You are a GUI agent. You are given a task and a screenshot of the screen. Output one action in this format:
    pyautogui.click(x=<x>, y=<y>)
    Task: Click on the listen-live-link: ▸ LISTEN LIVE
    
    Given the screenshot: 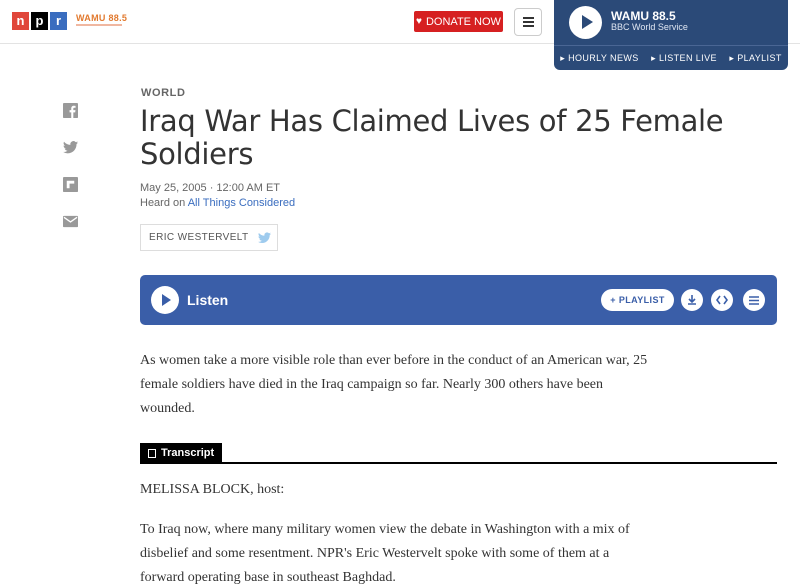 What is the action you would take?
    pyautogui.click(x=684, y=58)
    